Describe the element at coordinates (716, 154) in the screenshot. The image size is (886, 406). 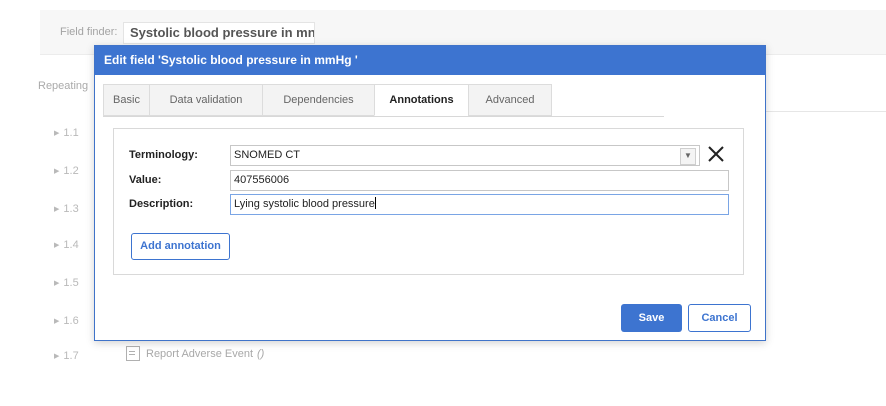
I see `close-icon` at that location.